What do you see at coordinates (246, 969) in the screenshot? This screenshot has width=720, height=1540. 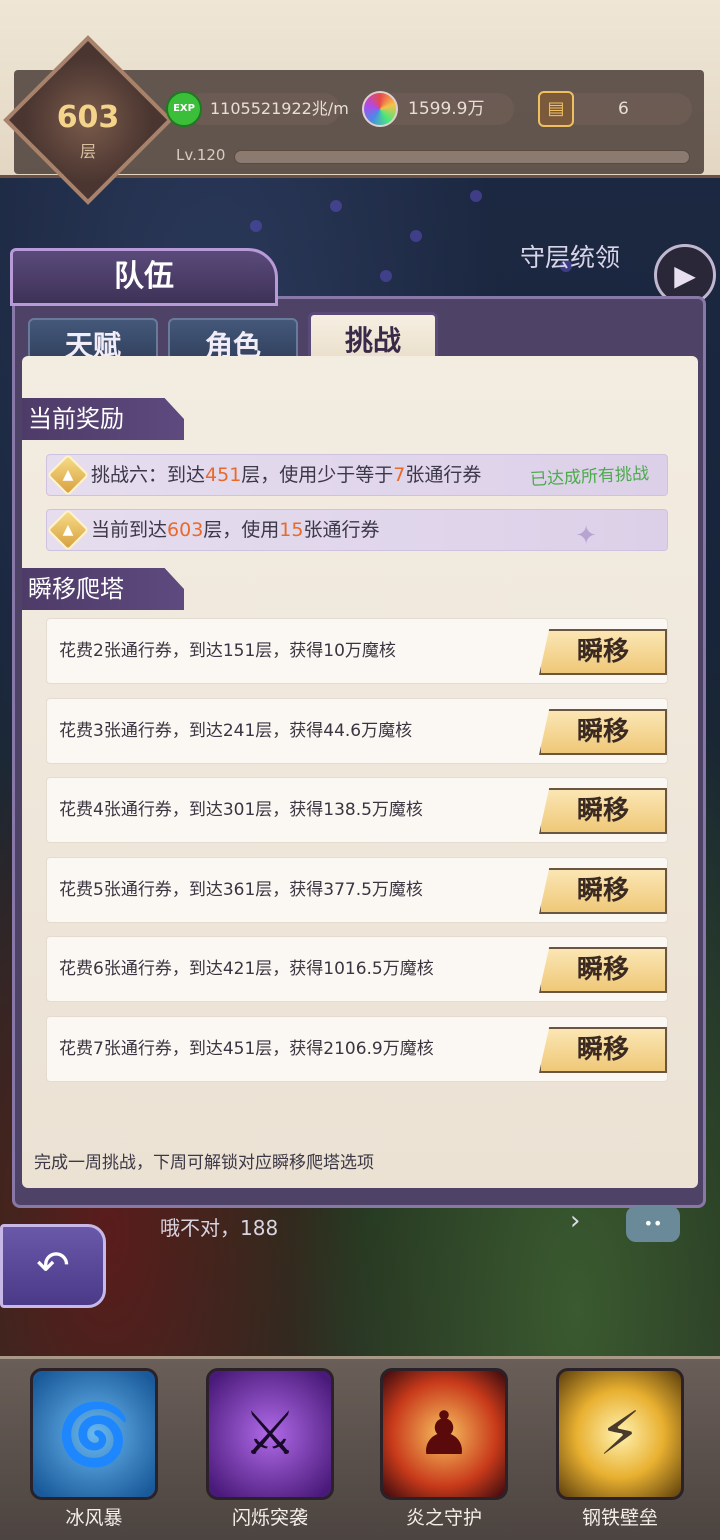 I see `teleport-row-text: 花费6张通行券，到达421层，获得1016.5万魔核` at bounding box center [246, 969].